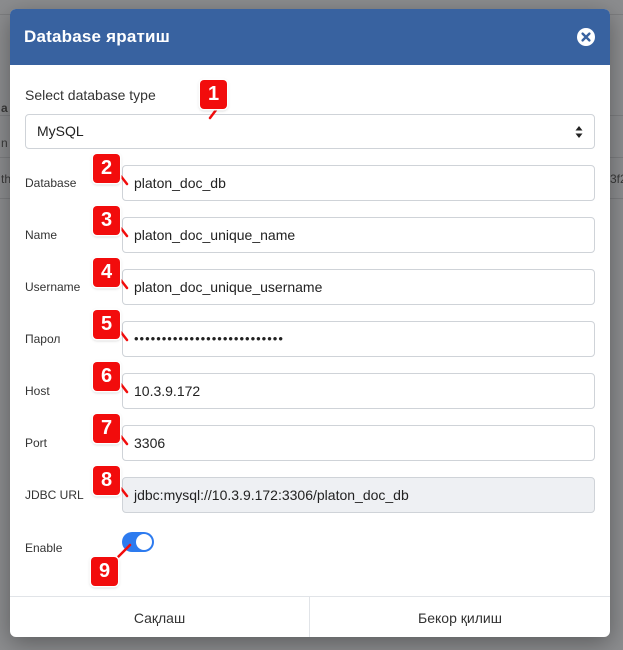 This screenshot has width=623, height=650. Describe the element at coordinates (144, 542) in the screenshot. I see `toggle-knob` at that location.